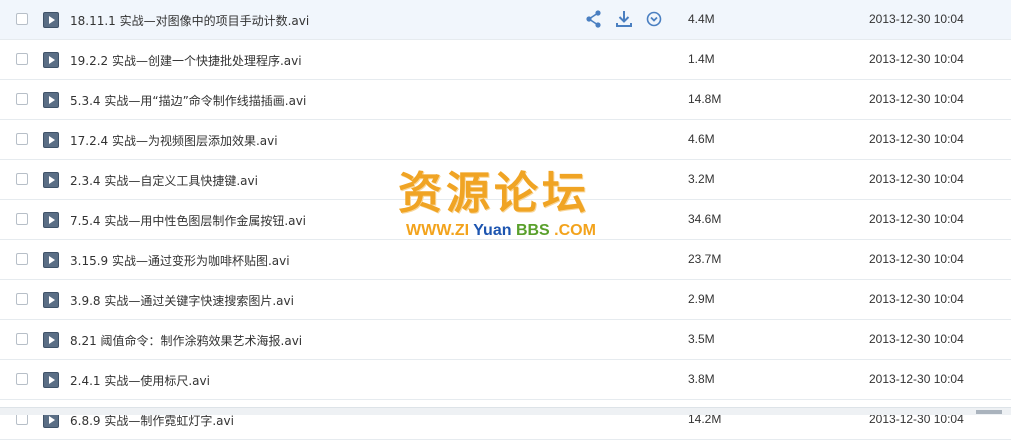  I want to click on file-size: 23.7M, so click(705, 259).